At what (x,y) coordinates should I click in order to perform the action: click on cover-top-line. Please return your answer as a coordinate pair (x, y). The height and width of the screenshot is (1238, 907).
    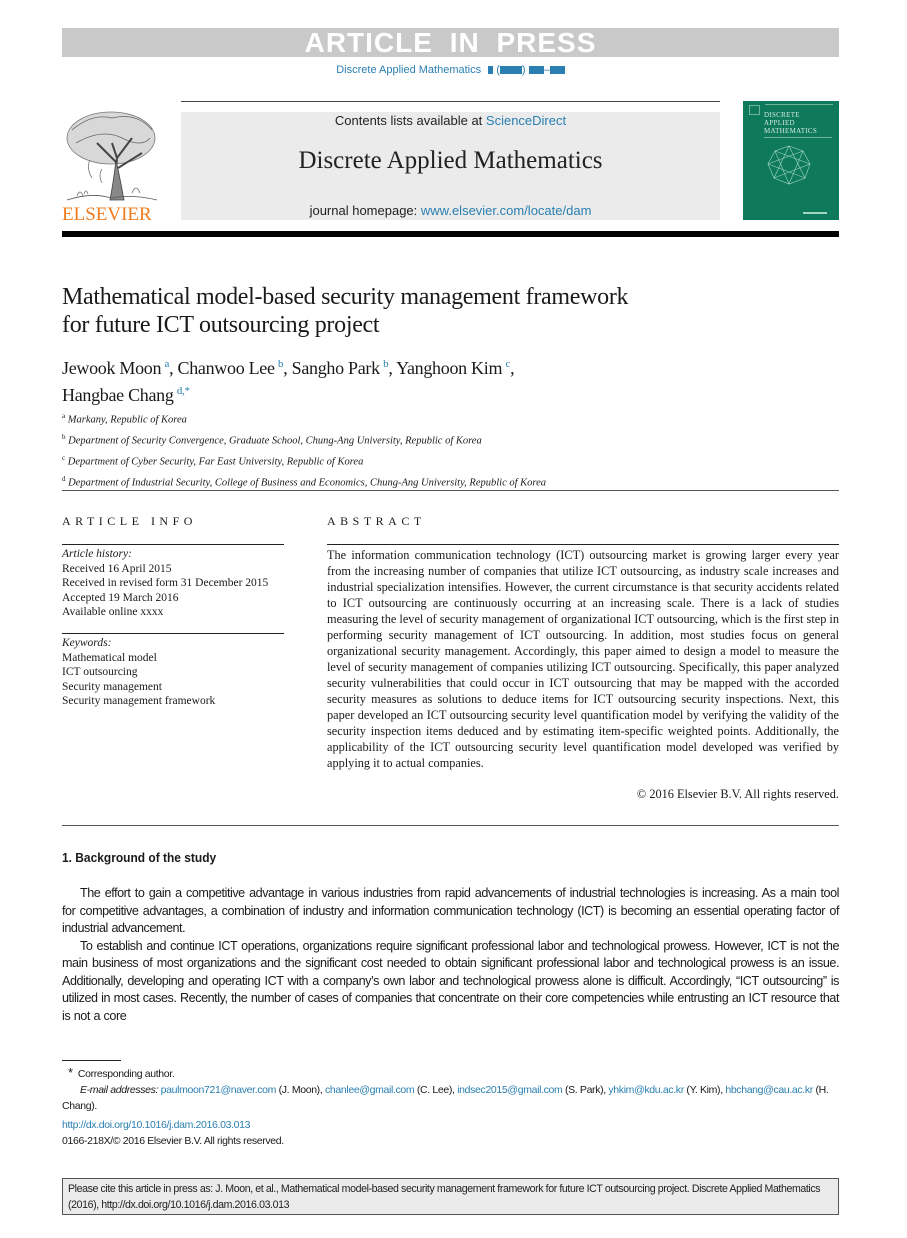
    Looking at the image, I should click on (799, 104).